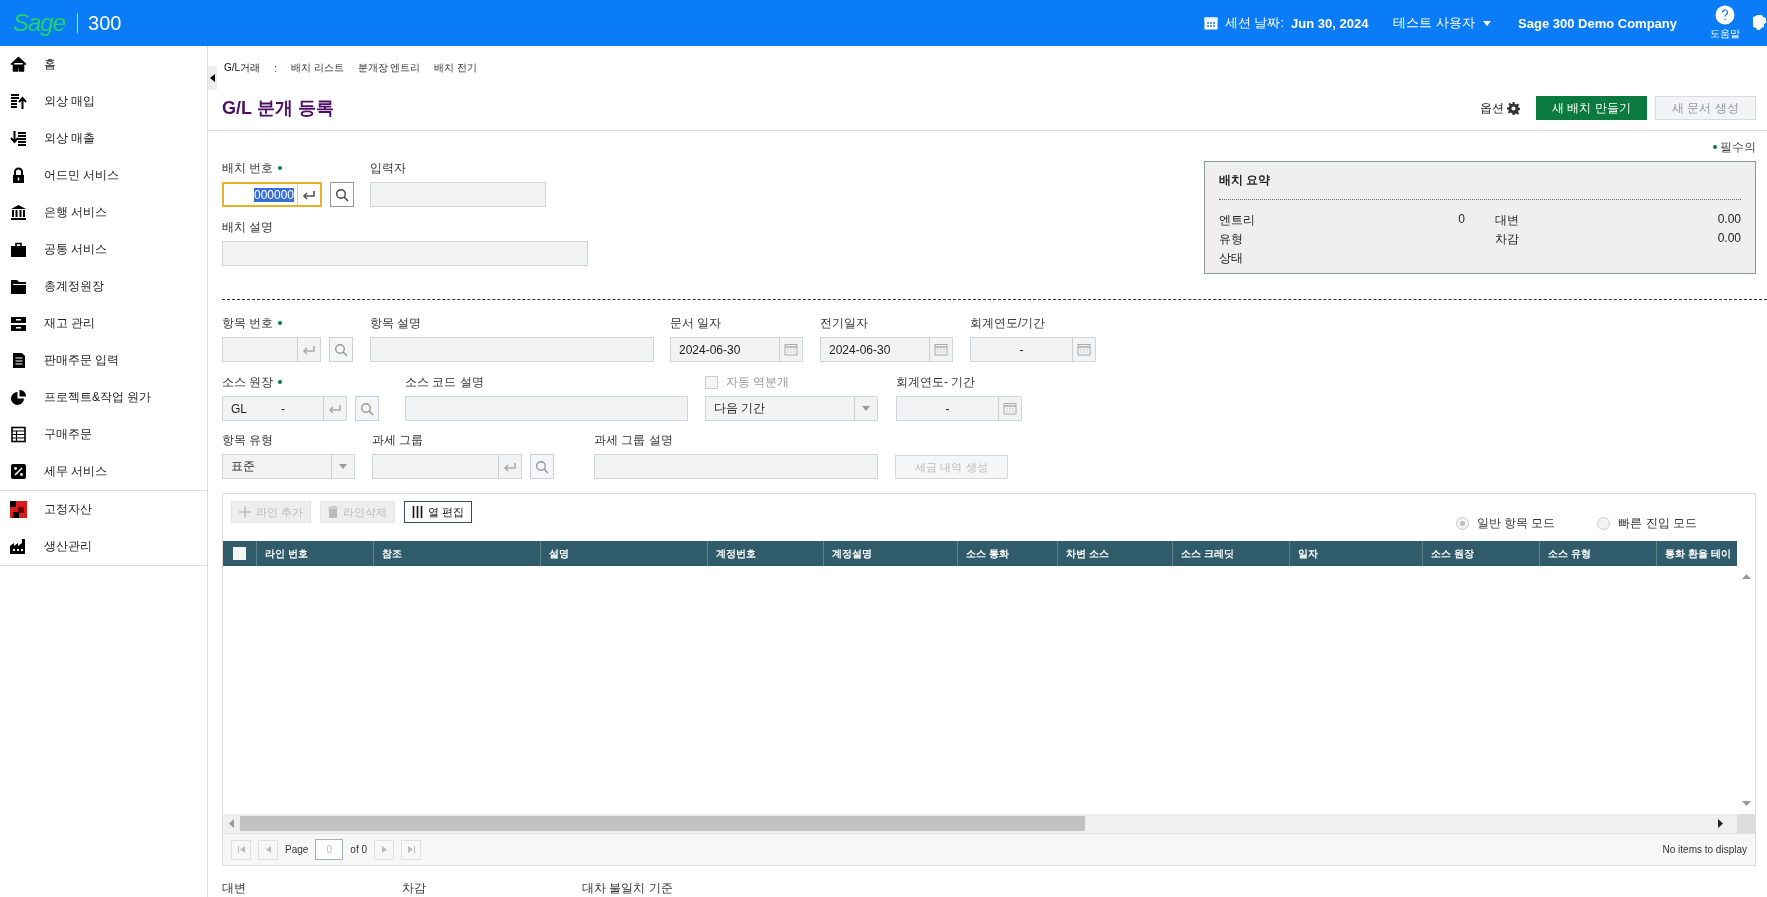 This screenshot has height=897, width=1767. Describe the element at coordinates (1481, 553) in the screenshot. I see `column-header: 소스 원장` at that location.